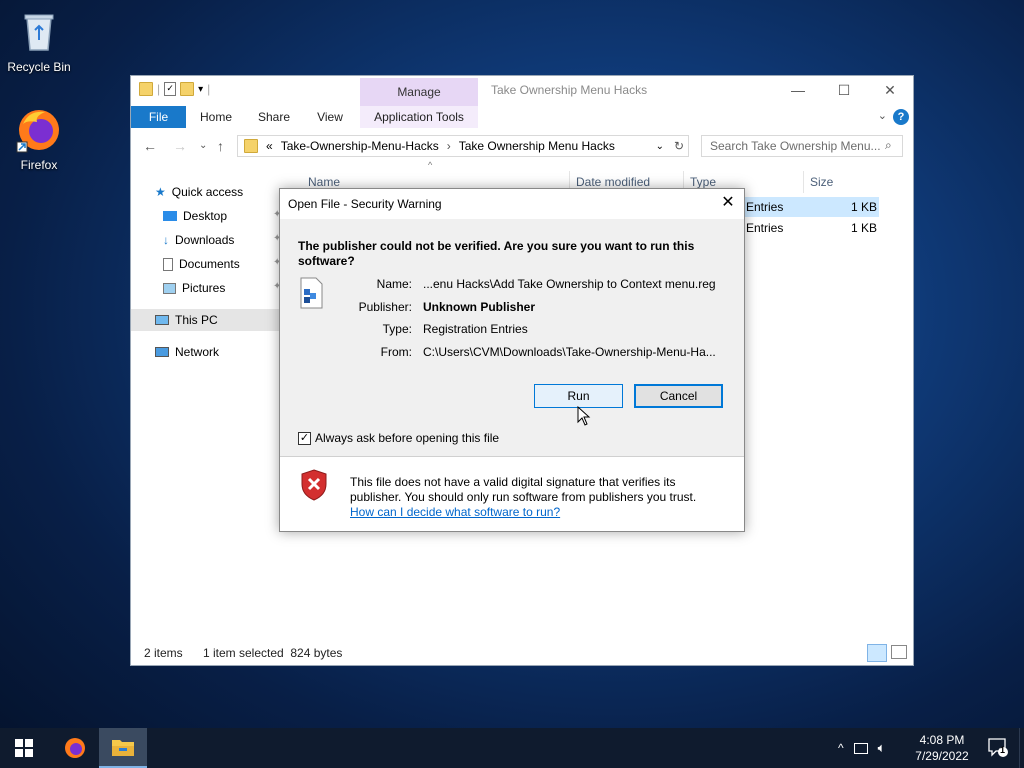 The width and height of the screenshot is (1024, 768). Describe the element at coordinates (882, 115) in the screenshot. I see `ribbon-expand-icon: ⌄` at that location.